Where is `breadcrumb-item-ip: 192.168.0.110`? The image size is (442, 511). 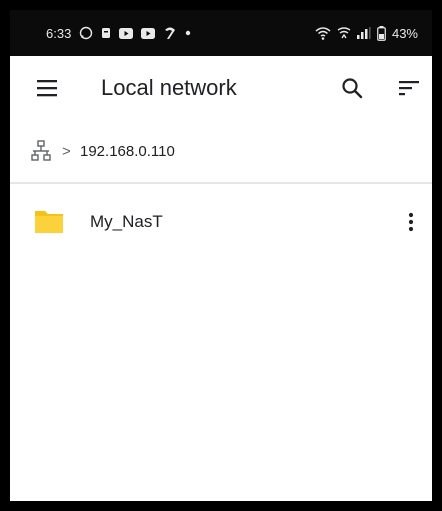 breadcrumb-item-ip: 192.168.0.110 is located at coordinates (127, 151).